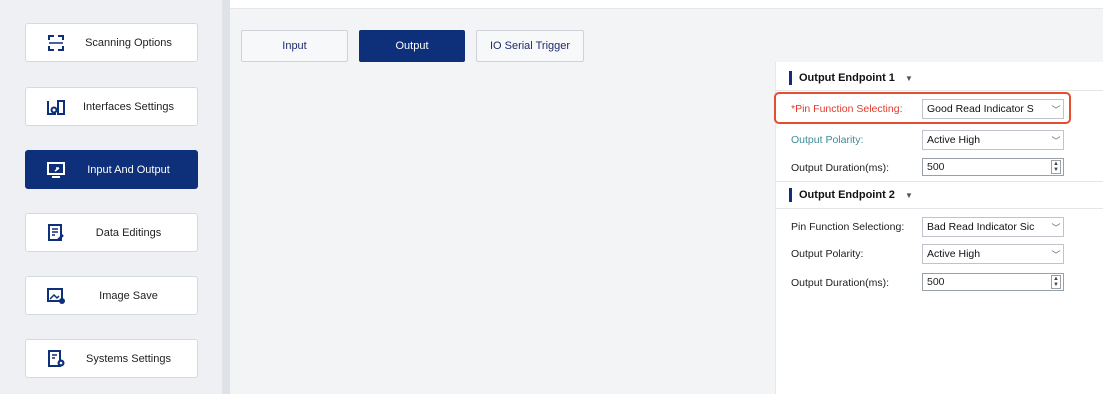 This screenshot has height=394, width=1103. Describe the element at coordinates (128, 169) in the screenshot. I see `nav-label: Input And Output` at that location.